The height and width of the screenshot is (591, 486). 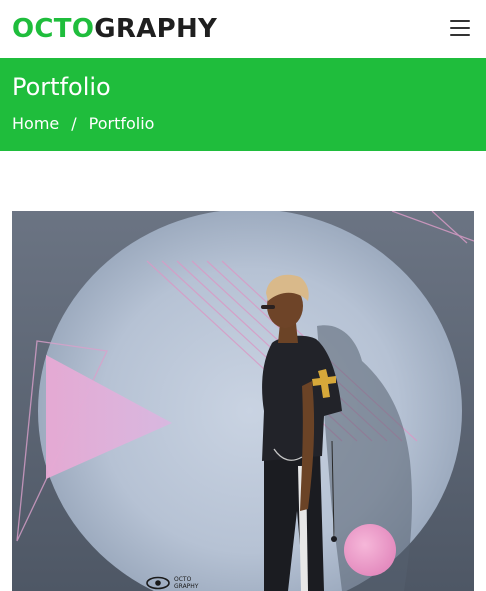 I want to click on watermark-line-2: GRAPHY, so click(x=186, y=586).